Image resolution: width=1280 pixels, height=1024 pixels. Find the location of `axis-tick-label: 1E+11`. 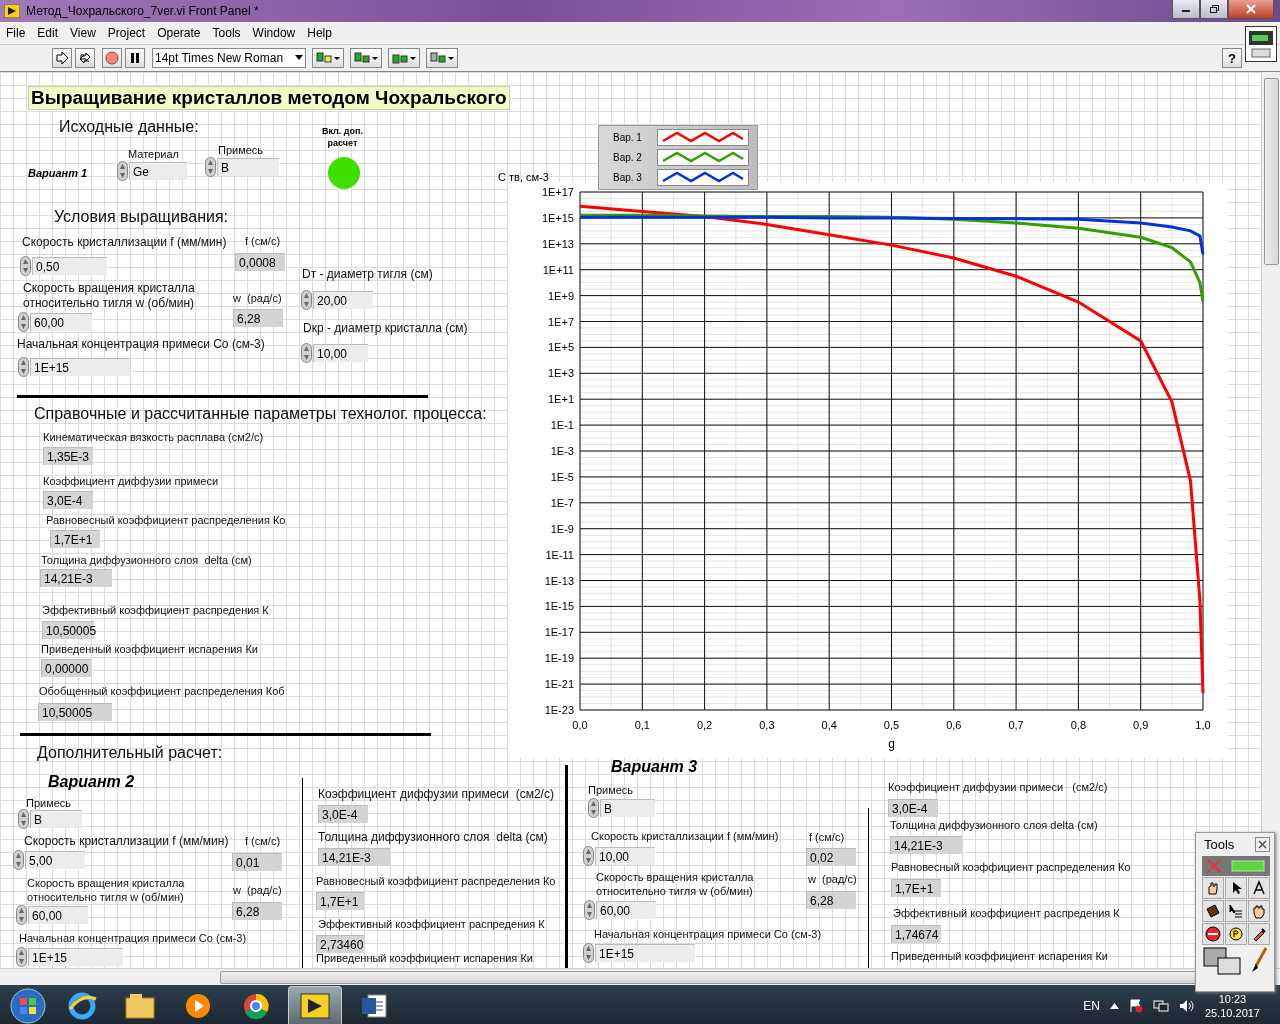

axis-tick-label: 1E+11 is located at coordinates (558, 269).